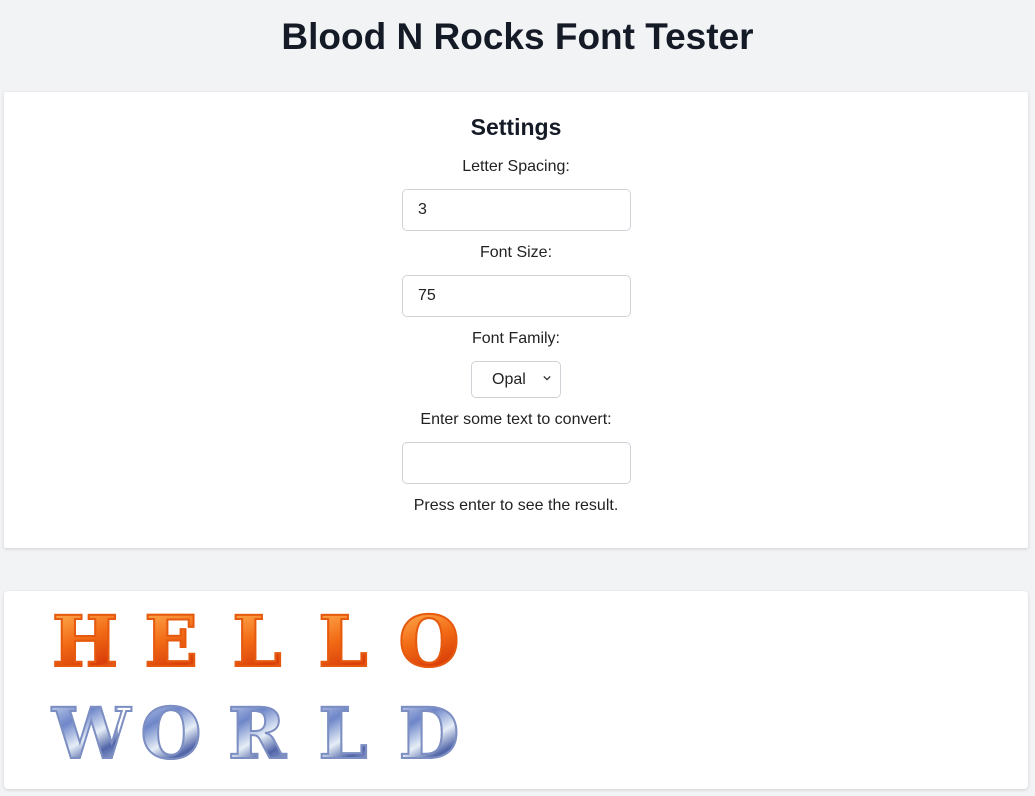 This screenshot has height=796, width=1035. What do you see at coordinates (516, 252) in the screenshot?
I see `font-size-label: Font Size:` at bounding box center [516, 252].